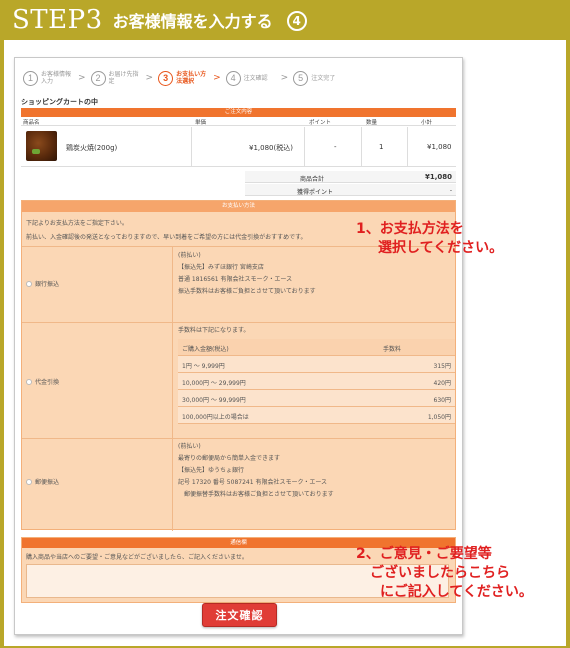  I want to click on points-row: 獲得ポイント -, so click(350, 190).